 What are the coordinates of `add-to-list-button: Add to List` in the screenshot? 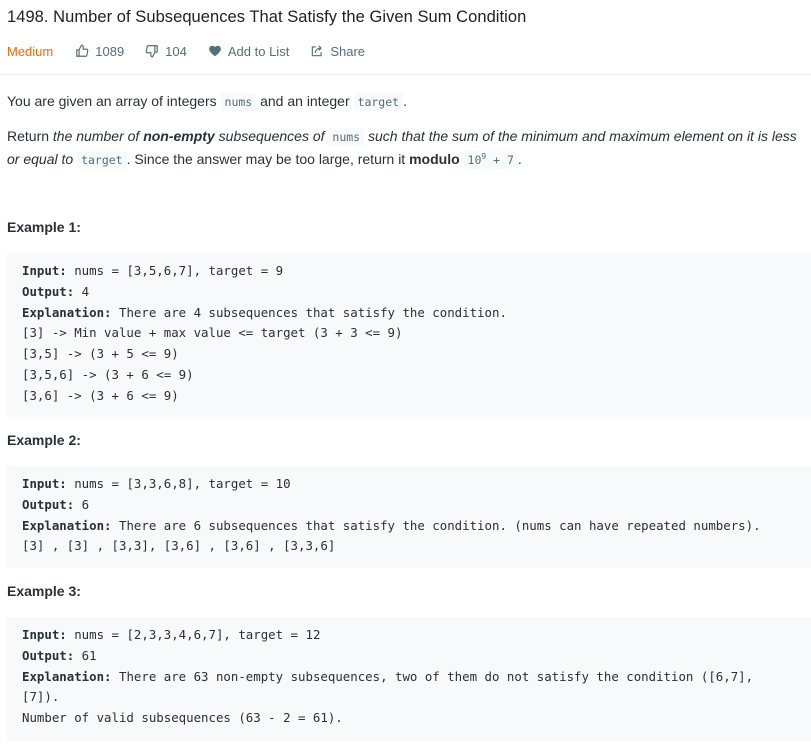 It's located at (248, 51).